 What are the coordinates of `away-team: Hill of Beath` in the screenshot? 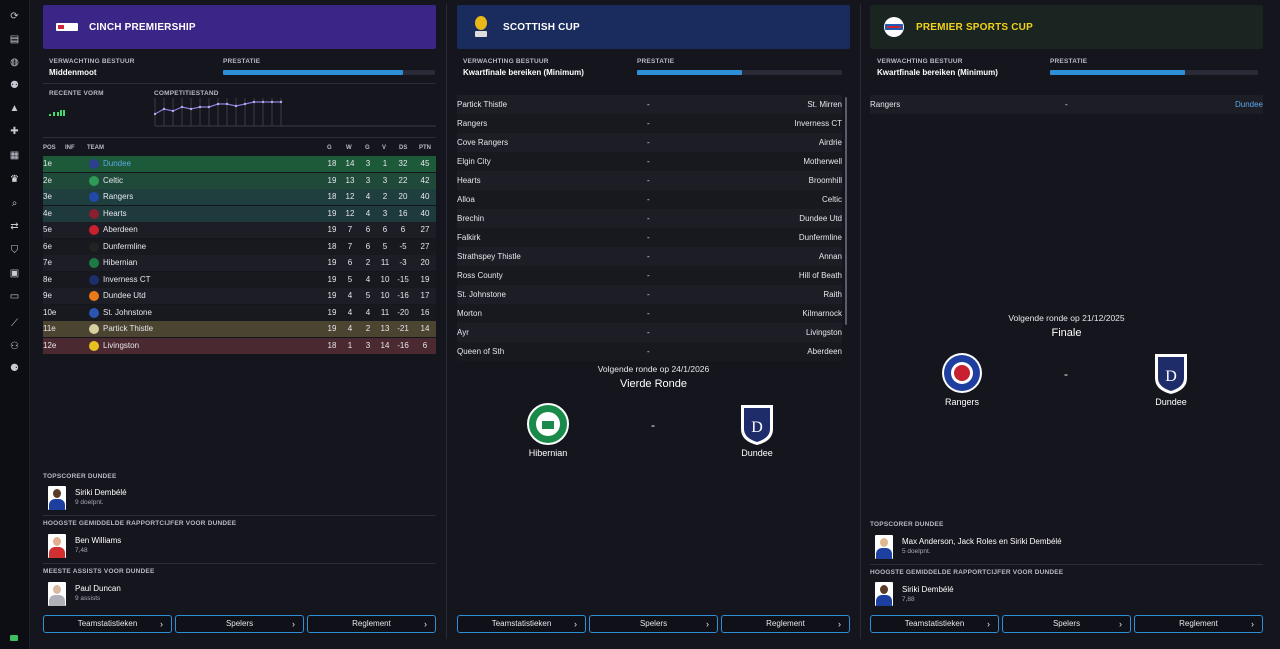 It's located at (820, 275).